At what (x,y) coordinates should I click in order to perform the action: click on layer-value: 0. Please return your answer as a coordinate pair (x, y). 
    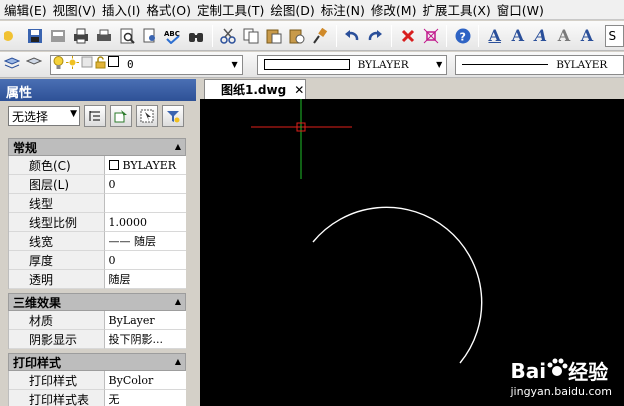
    Looking at the image, I should click on (130, 64).